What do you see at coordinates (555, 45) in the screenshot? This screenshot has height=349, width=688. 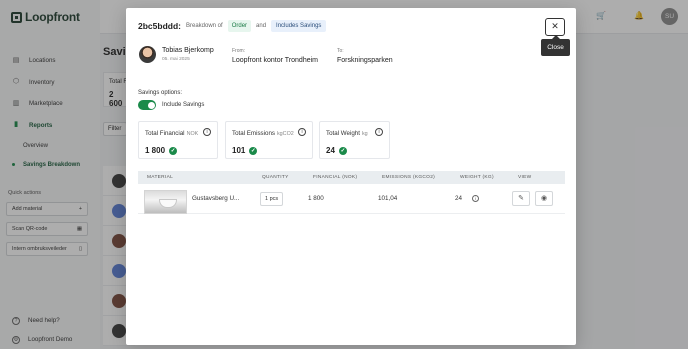 I see `close-tooltip: Close` at bounding box center [555, 45].